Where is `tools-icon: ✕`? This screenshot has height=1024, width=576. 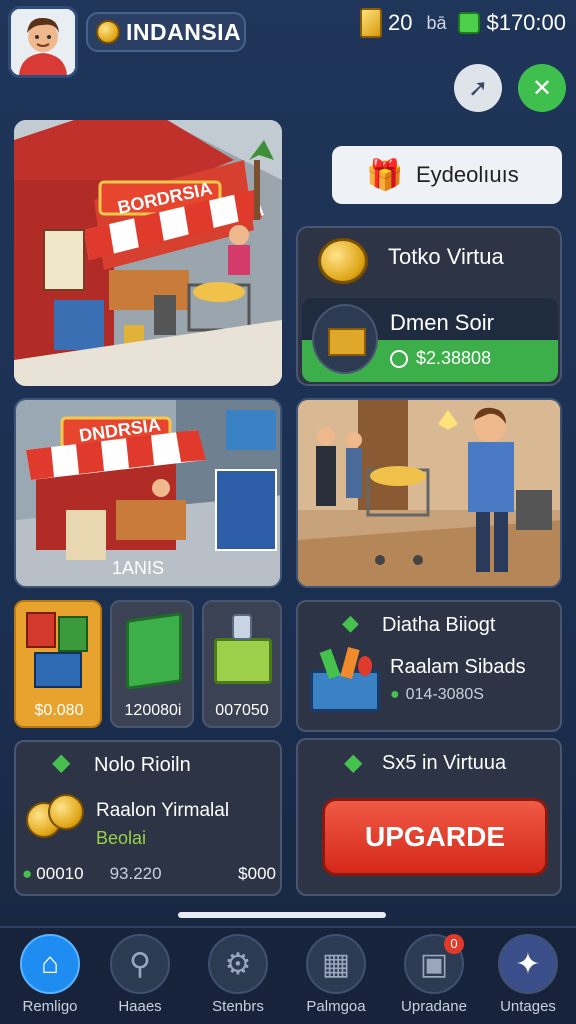 tools-icon: ✕ is located at coordinates (542, 88).